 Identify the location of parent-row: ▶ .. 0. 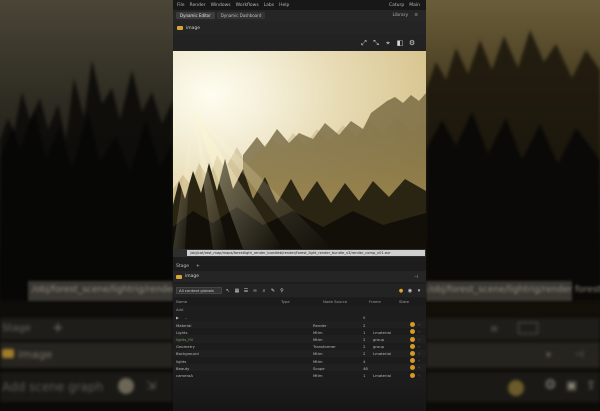
(299, 317).